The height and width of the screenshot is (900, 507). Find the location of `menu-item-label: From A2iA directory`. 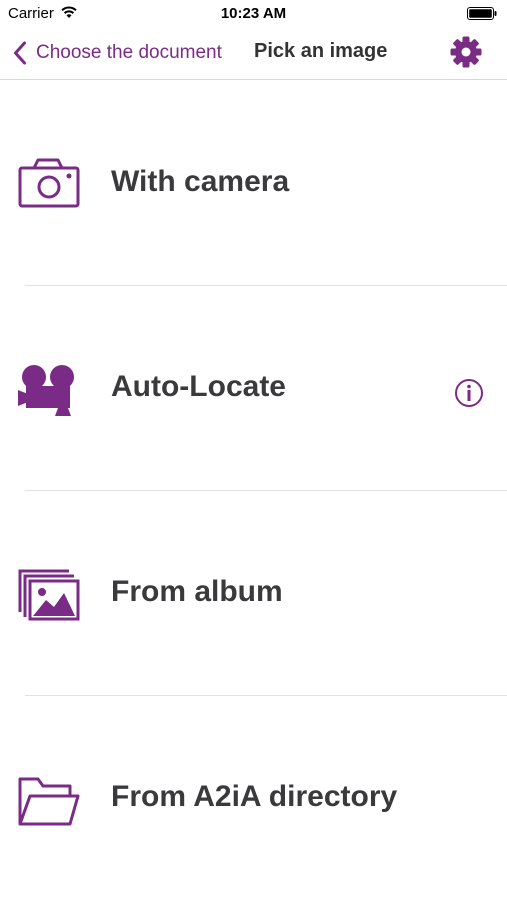

menu-item-label: From A2iA directory is located at coordinates (254, 796).